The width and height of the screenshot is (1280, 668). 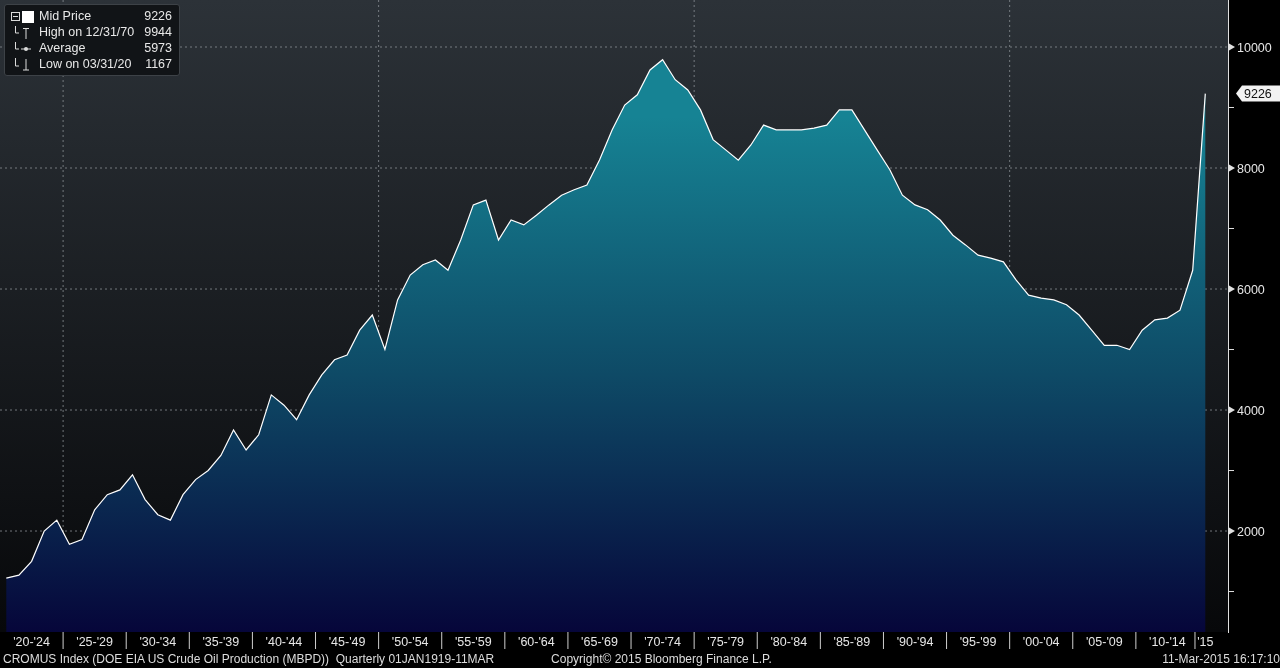 I want to click on axis-label: '65-'69, so click(x=599, y=642).